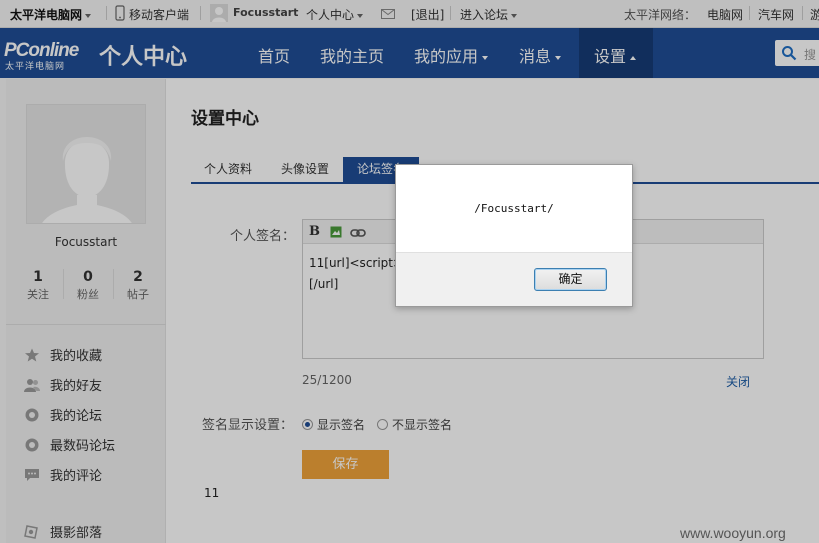 Image resolution: width=819 pixels, height=543 pixels. I want to click on ok-button: 确定, so click(570, 279).